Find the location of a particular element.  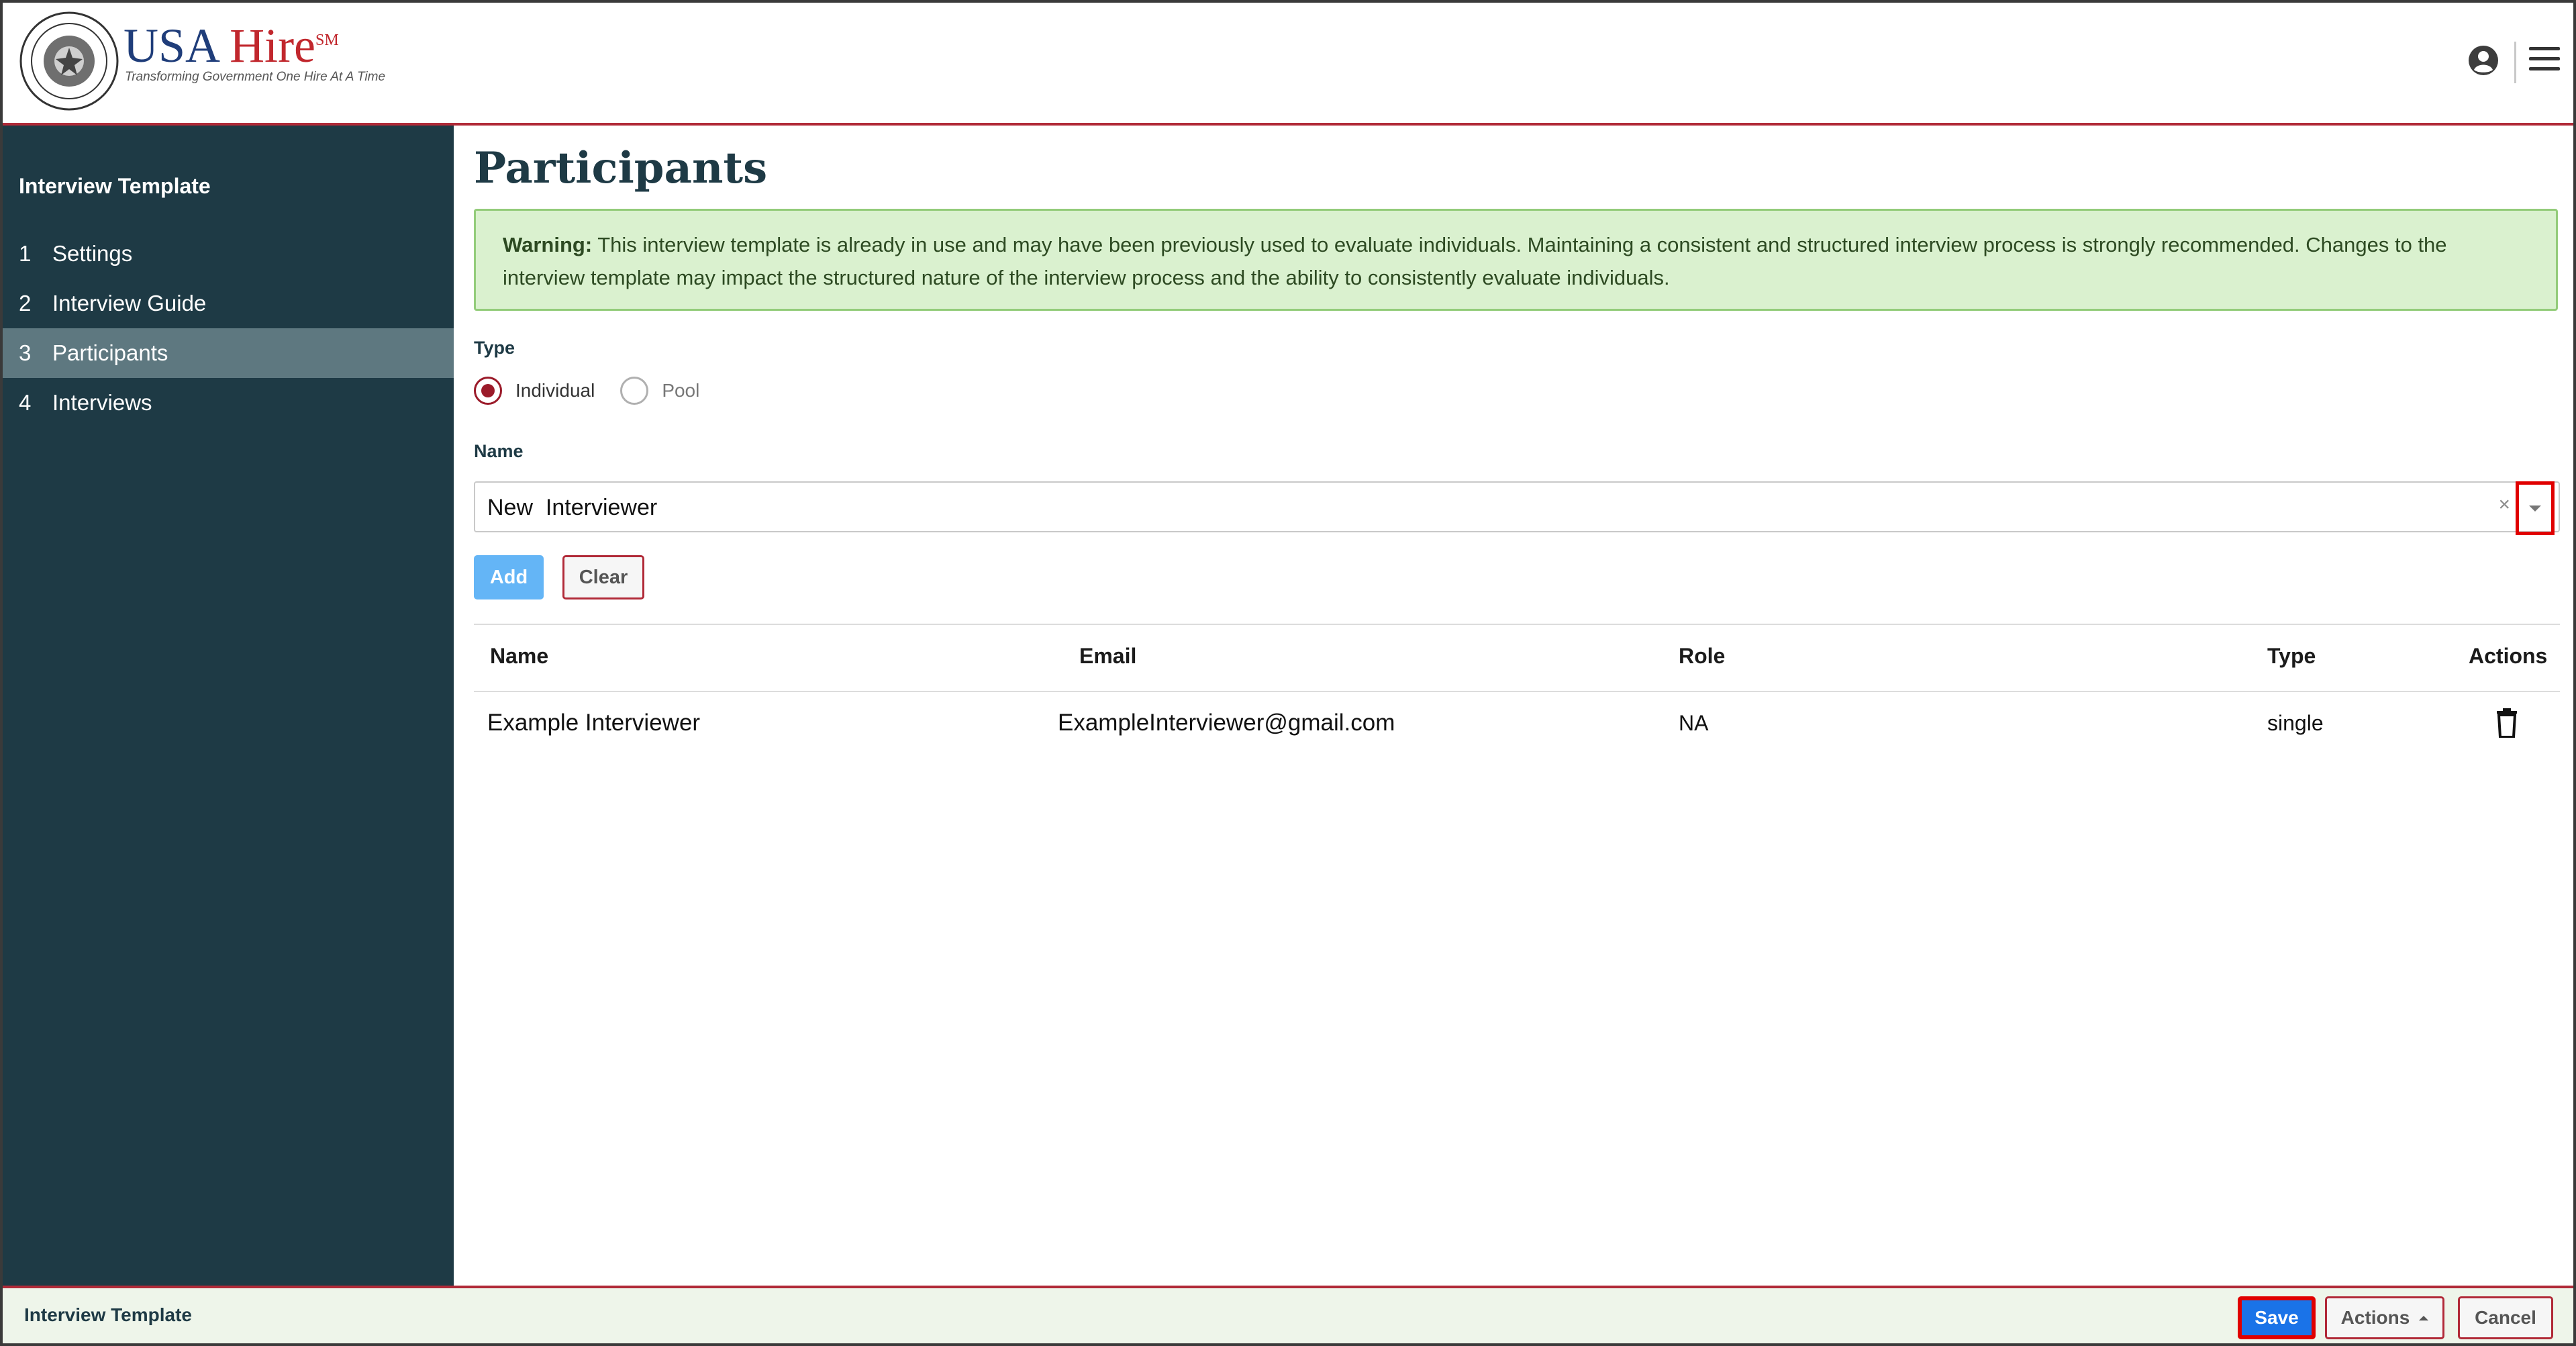

sidebar-item-number: 1 is located at coordinates (25, 254).